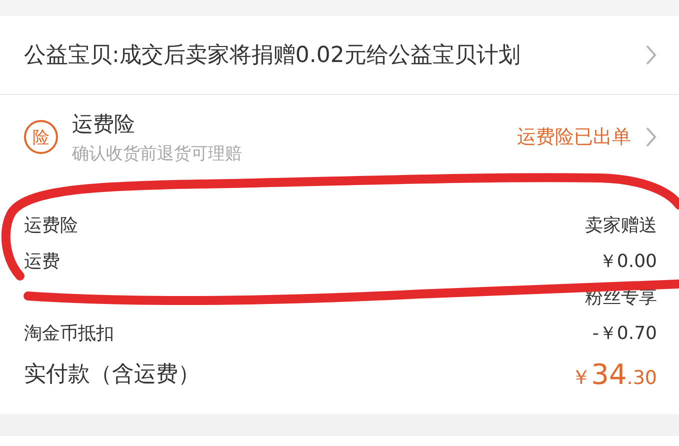  Describe the element at coordinates (157, 153) in the screenshot. I see `insurance-subtitle: 确认收货前退货可理赔` at that location.